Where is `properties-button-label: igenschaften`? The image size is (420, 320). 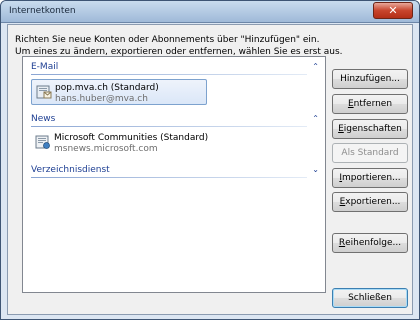
properties-button-label: igenschaften is located at coordinates (372, 129).